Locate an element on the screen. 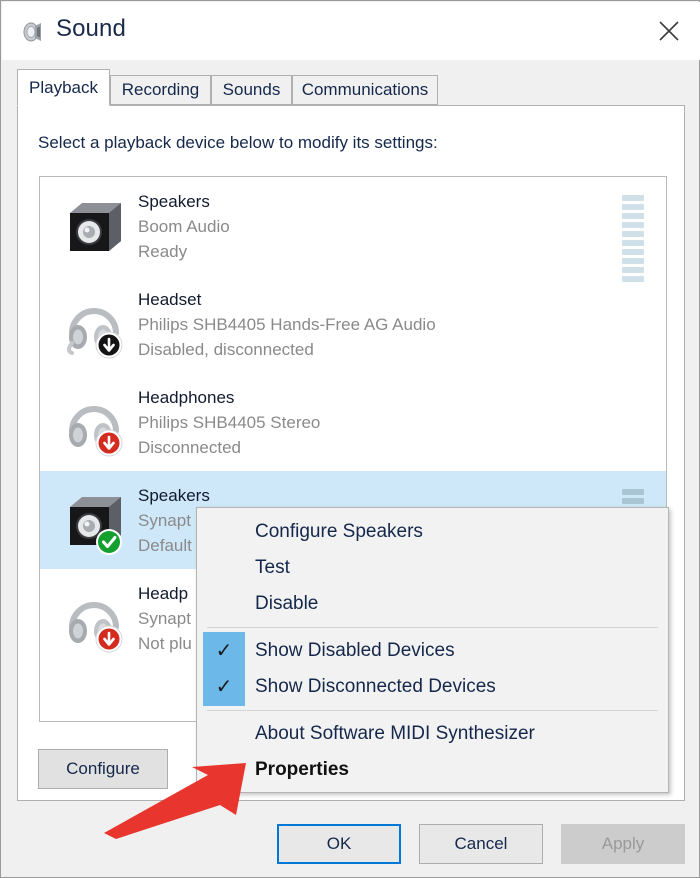 Image resolution: width=700 pixels, height=878 pixels. configure-button: Configure is located at coordinates (103, 769).